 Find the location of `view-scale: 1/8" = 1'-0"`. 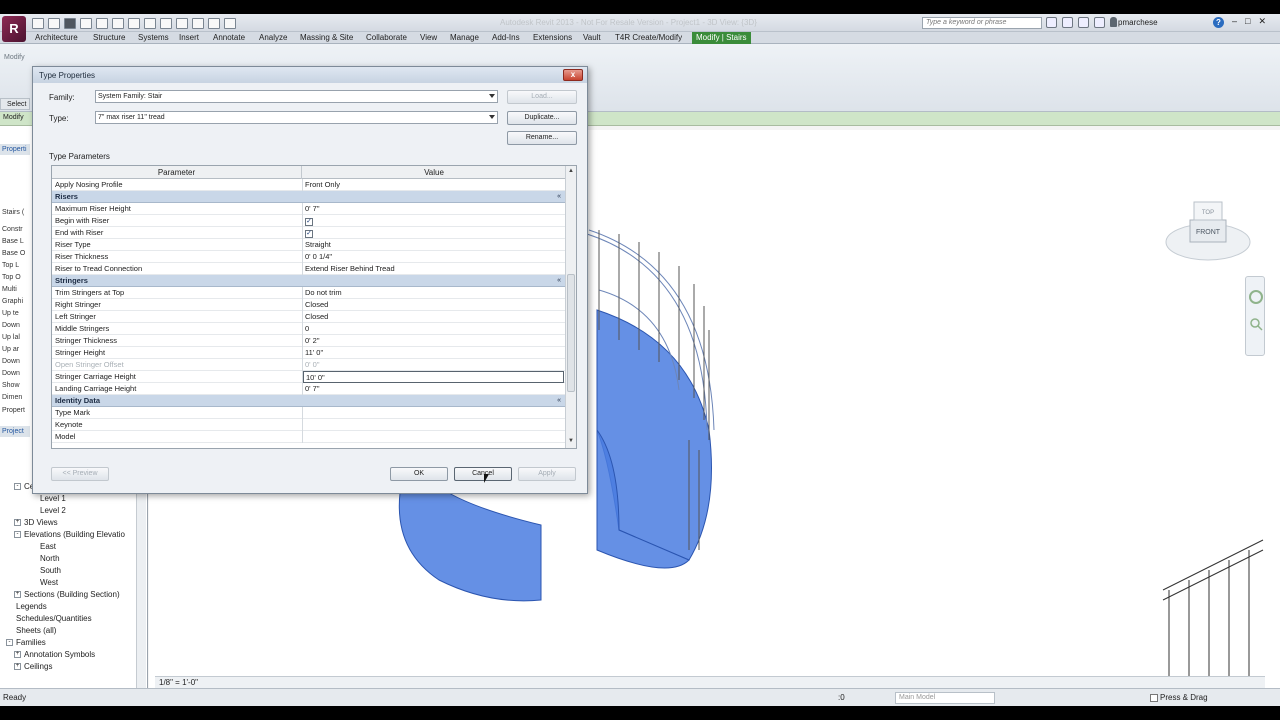

view-scale: 1/8" = 1'-0" is located at coordinates (178, 682).